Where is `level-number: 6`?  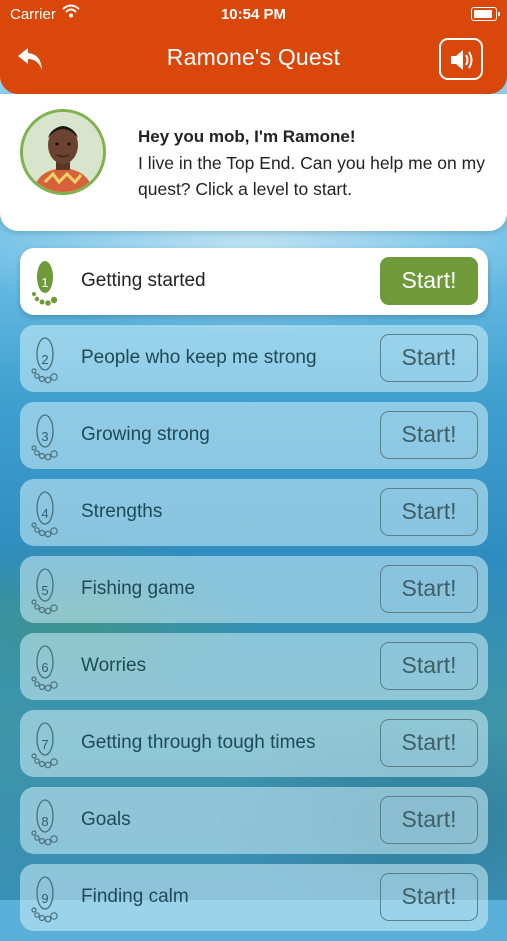
level-number: 6 is located at coordinates (45, 667).